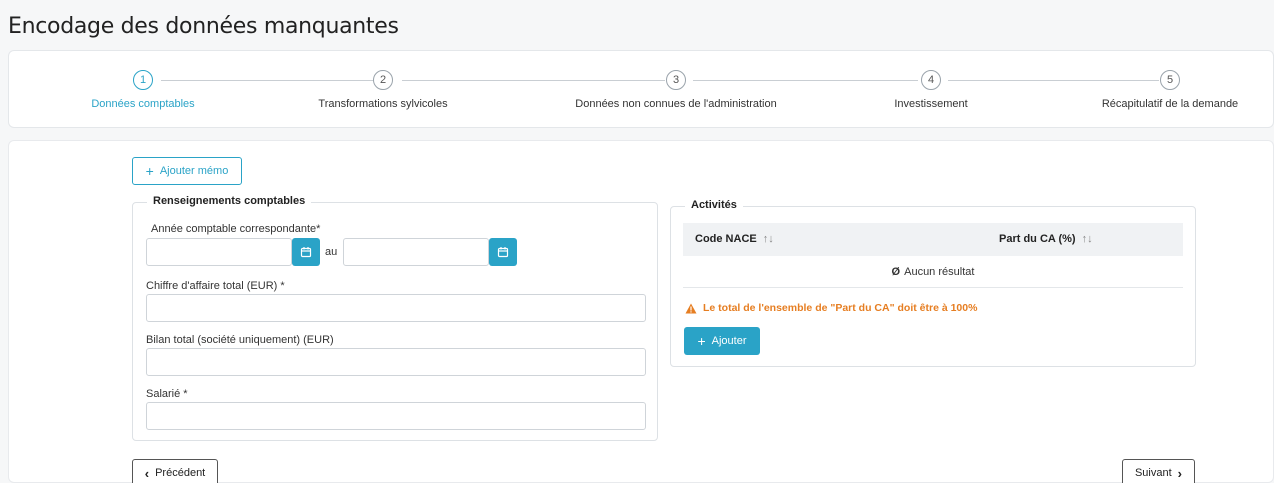 The width and height of the screenshot is (1274, 483). I want to click on step-2-label: Transformations sylvicoles, so click(382, 104).